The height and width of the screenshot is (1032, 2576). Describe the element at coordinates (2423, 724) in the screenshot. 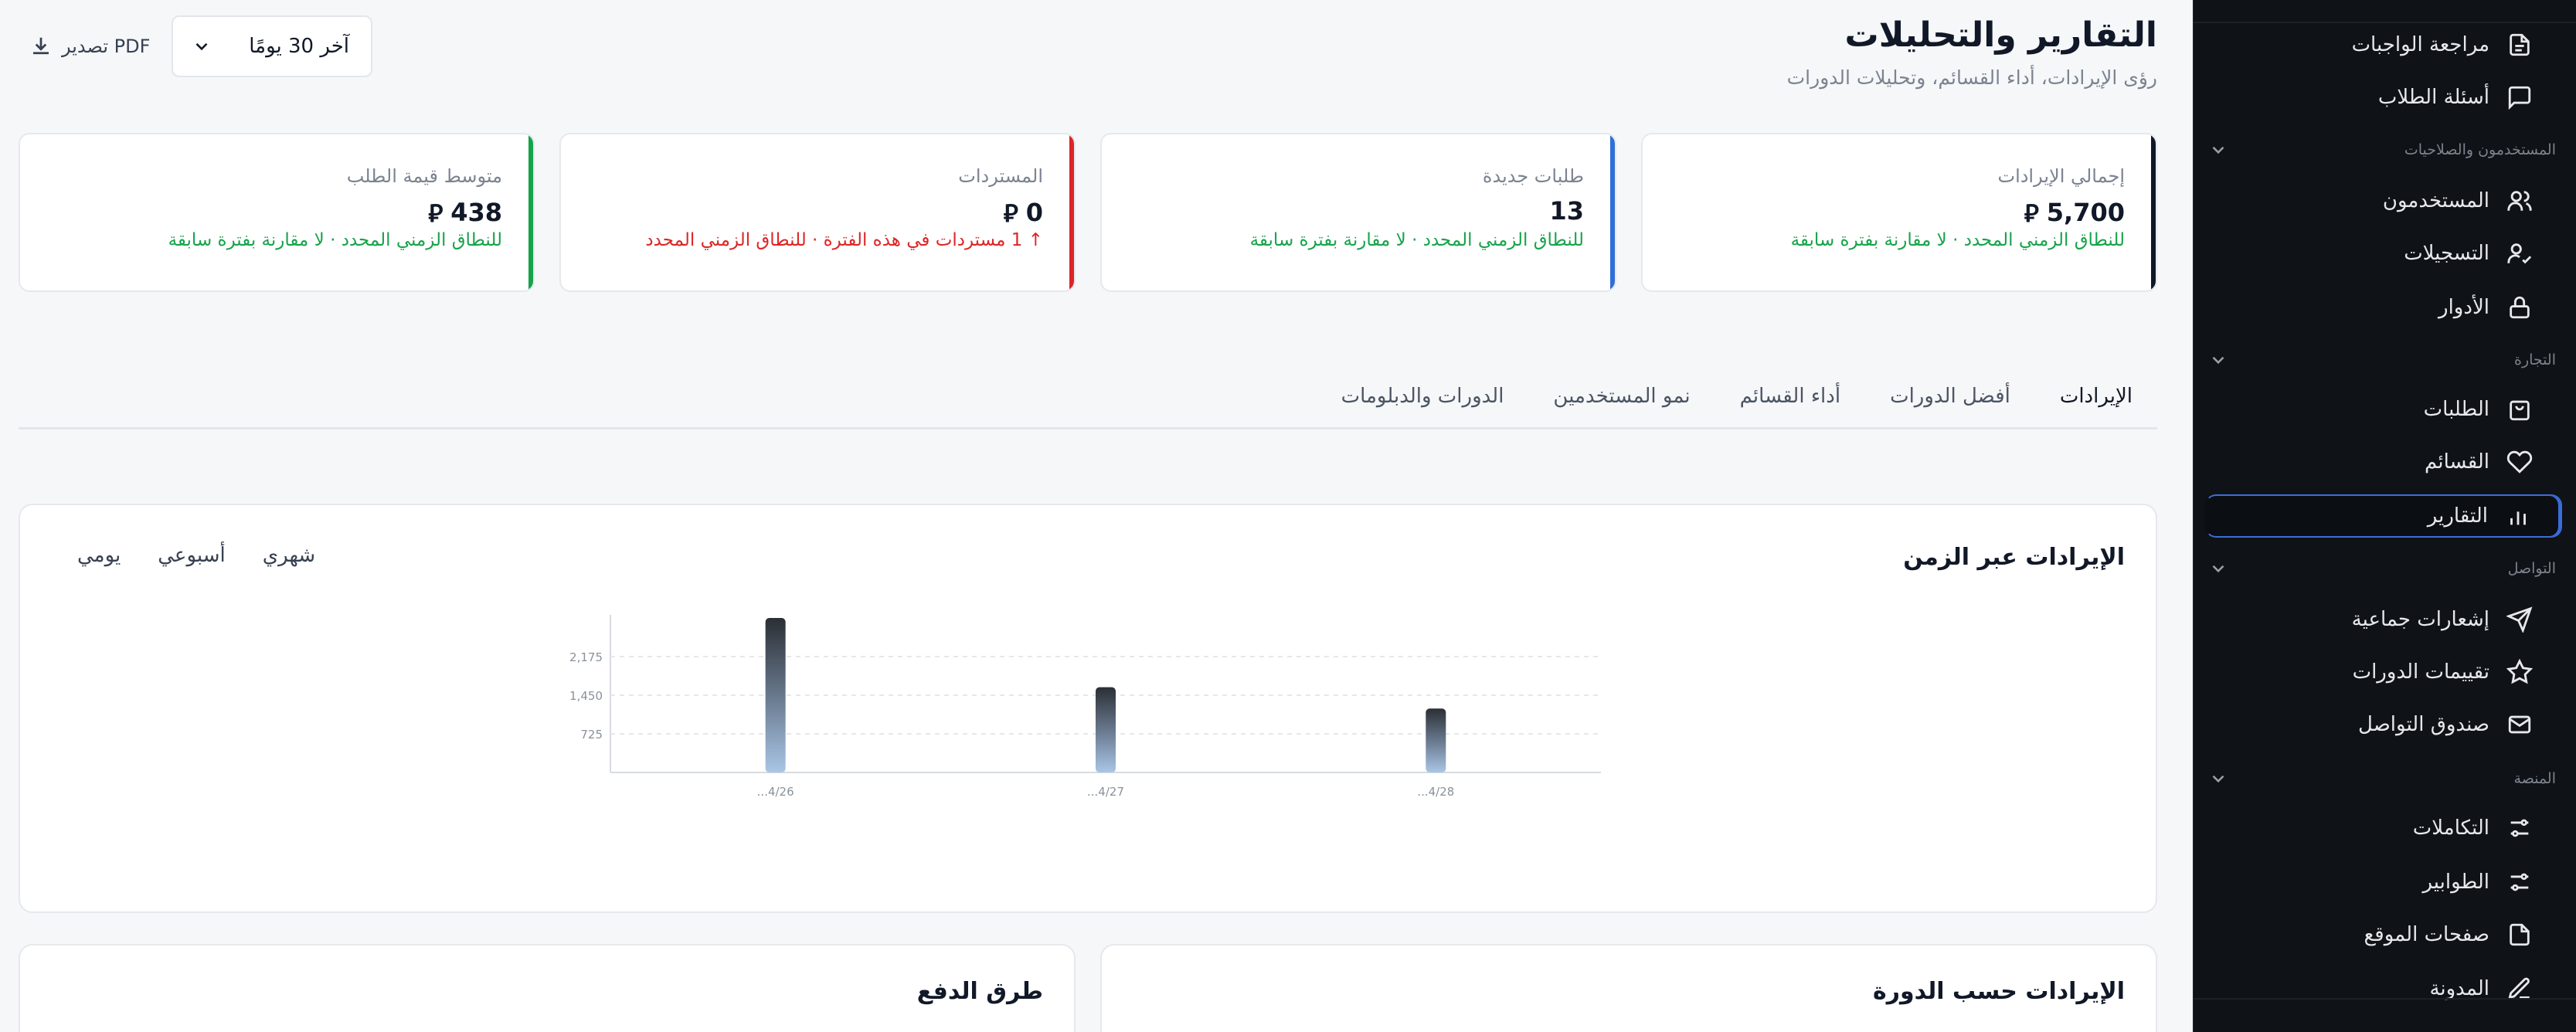

I see `sidebar-item-label: صندوق التواصل` at that location.